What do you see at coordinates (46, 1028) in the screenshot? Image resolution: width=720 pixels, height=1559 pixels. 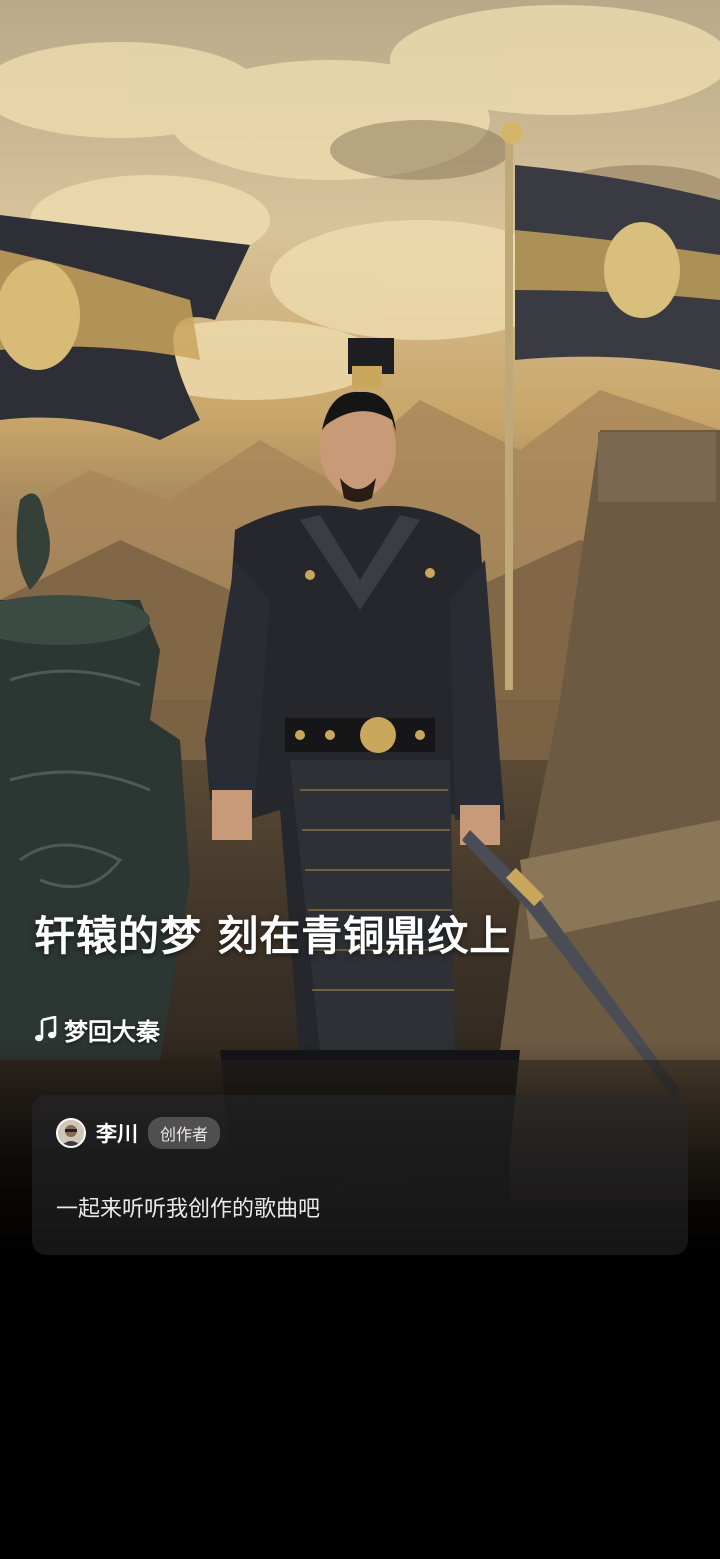 I see `music-note-icon` at bounding box center [46, 1028].